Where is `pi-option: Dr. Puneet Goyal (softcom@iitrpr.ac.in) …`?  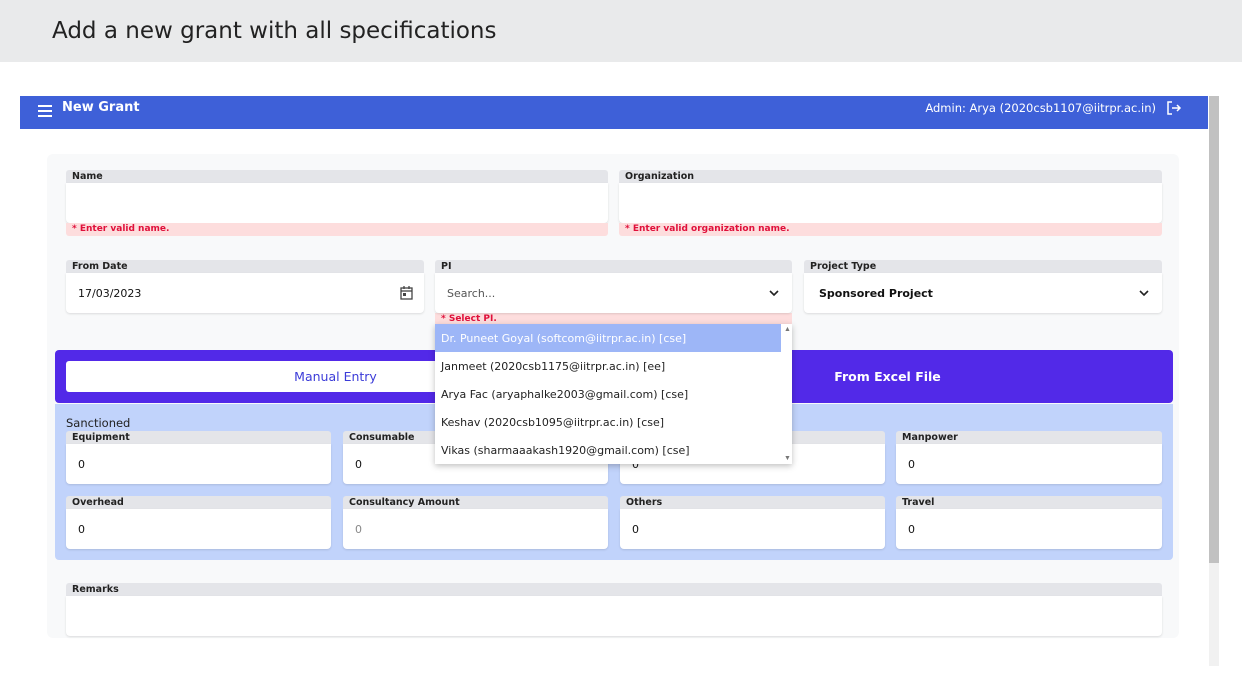
pi-option: Dr. Puneet Goyal (softcom@iitrpr.ac.in) … is located at coordinates (608, 338).